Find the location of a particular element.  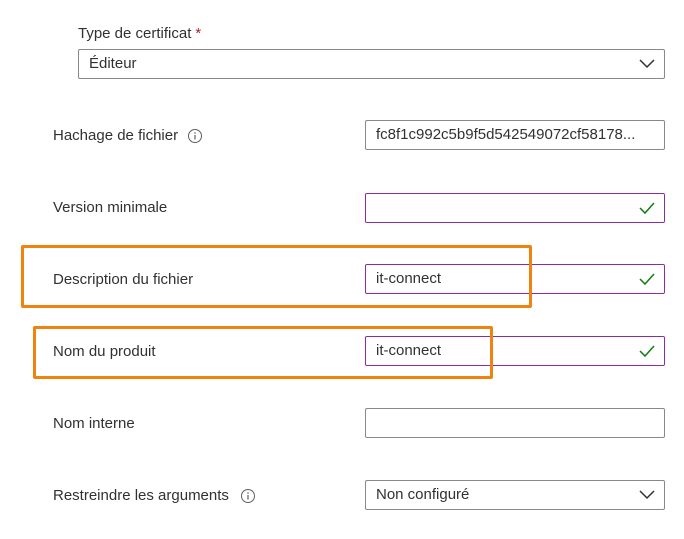

file-hash-label-text: Hachage de fichier is located at coordinates (116, 135).